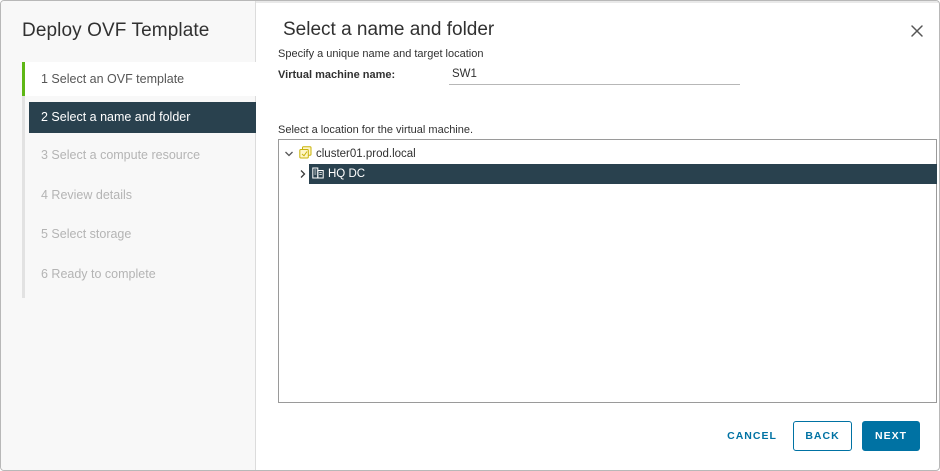 The image size is (940, 471). I want to click on selection-highlight, so click(623, 174).